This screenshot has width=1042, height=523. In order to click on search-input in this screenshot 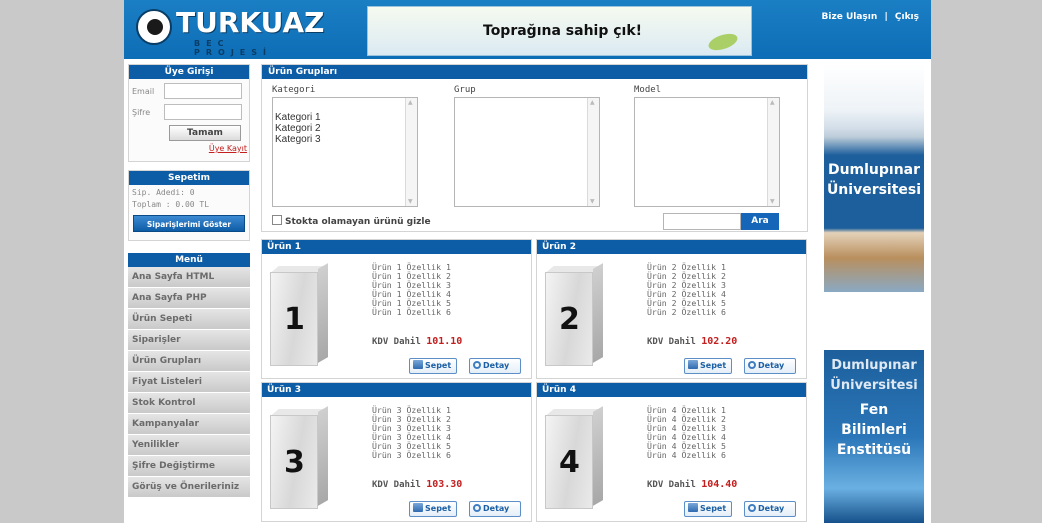, I will do `click(702, 221)`.